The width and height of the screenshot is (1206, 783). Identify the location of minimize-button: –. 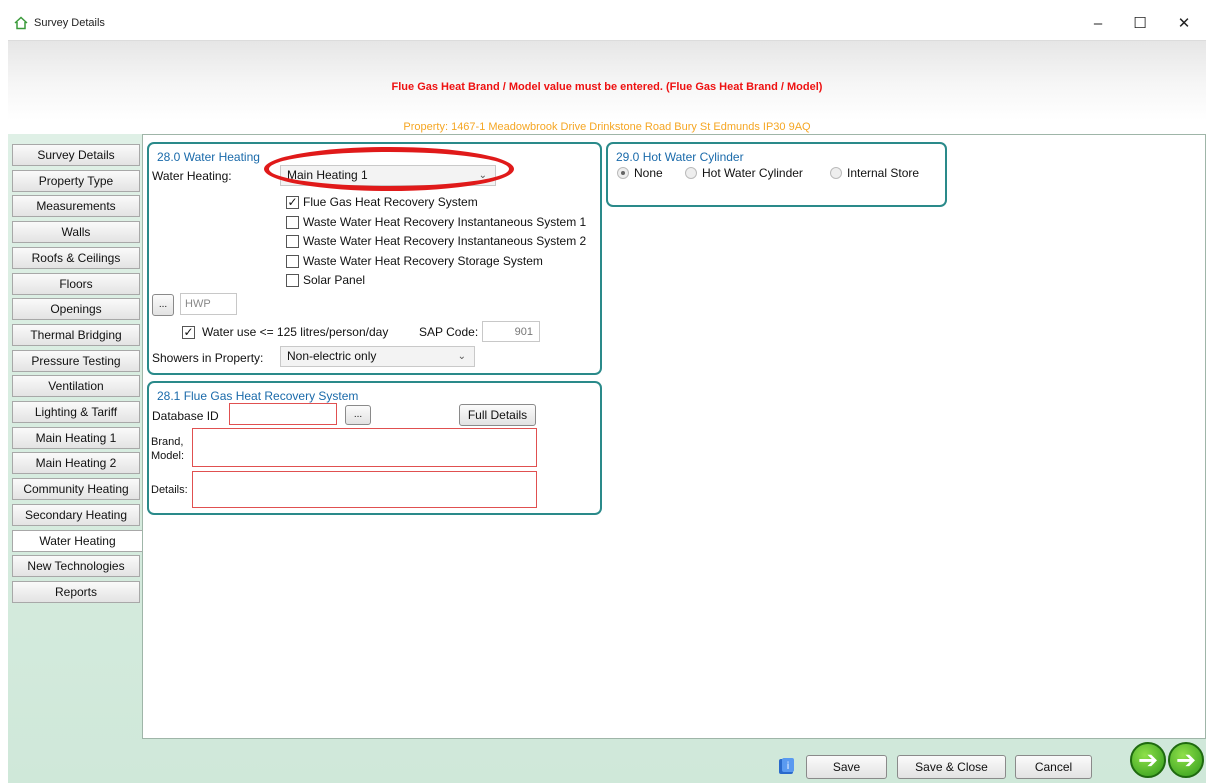
(1098, 23).